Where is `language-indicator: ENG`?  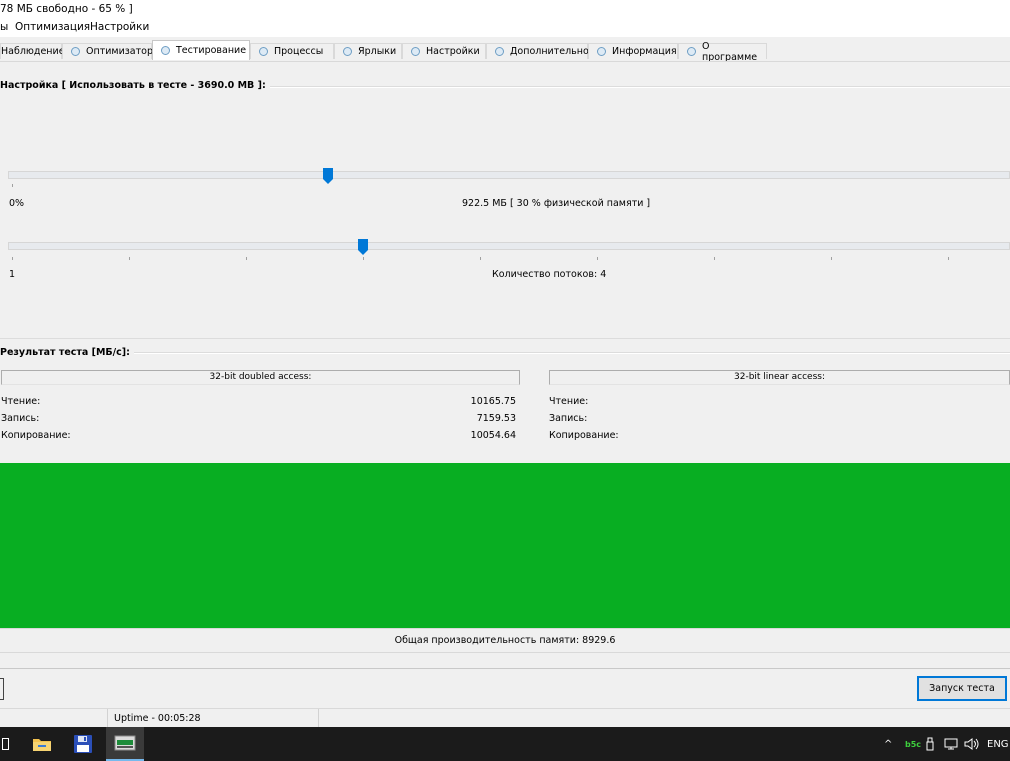 language-indicator: ENG is located at coordinates (998, 744).